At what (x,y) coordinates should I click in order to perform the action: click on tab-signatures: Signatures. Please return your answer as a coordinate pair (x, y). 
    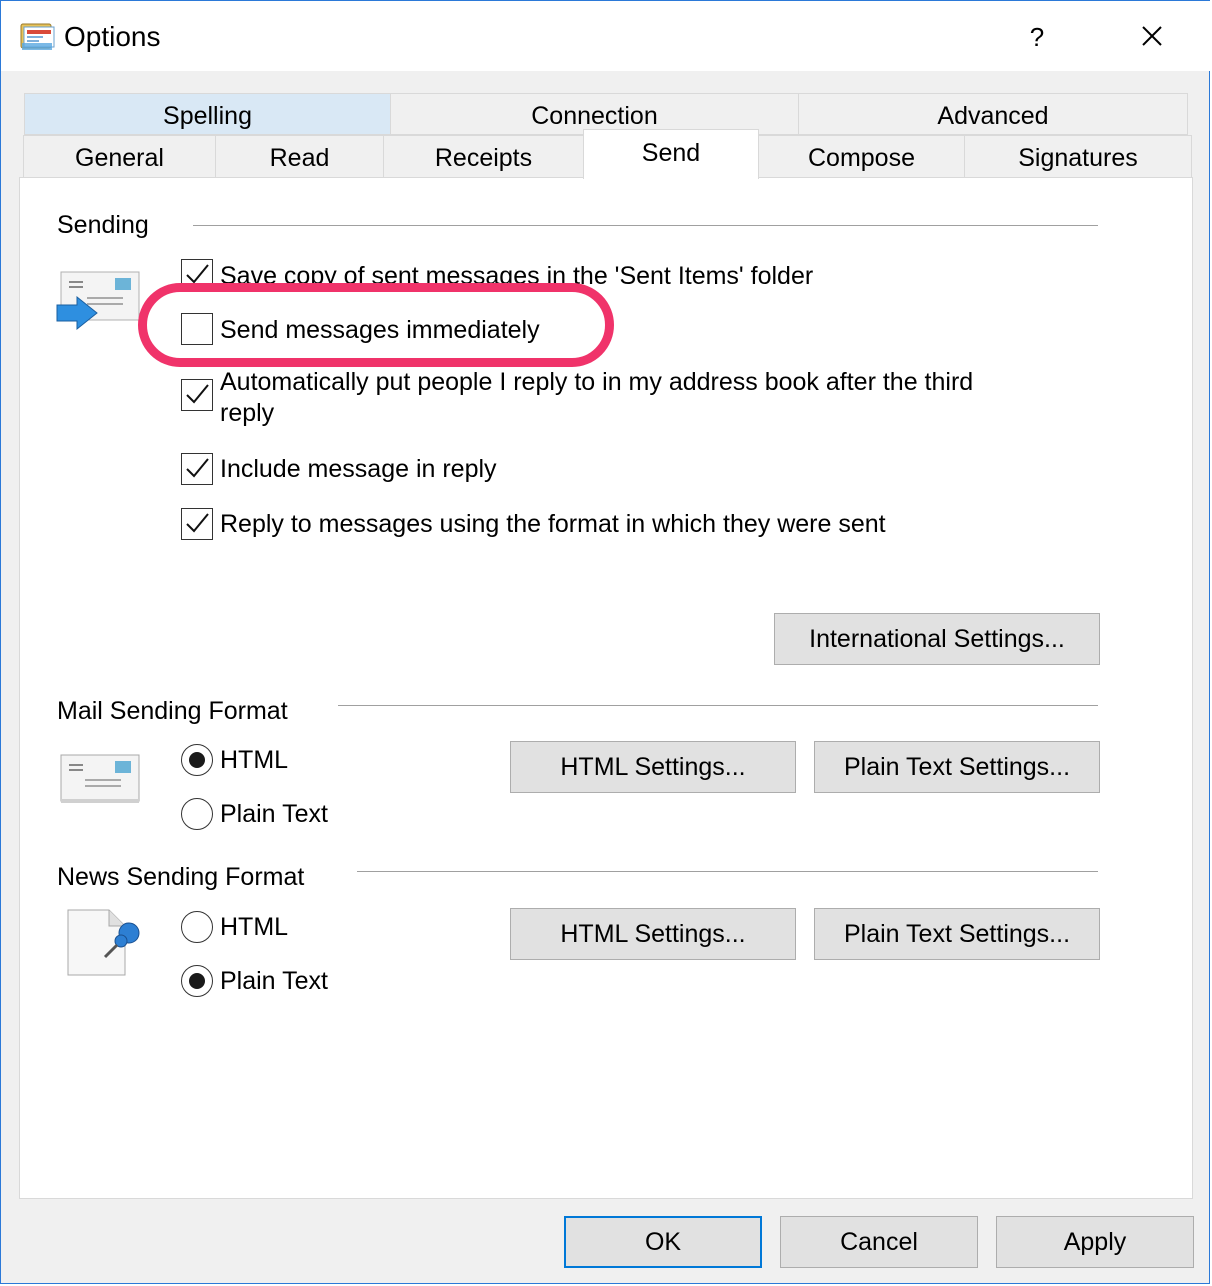
    Looking at the image, I should click on (1078, 156).